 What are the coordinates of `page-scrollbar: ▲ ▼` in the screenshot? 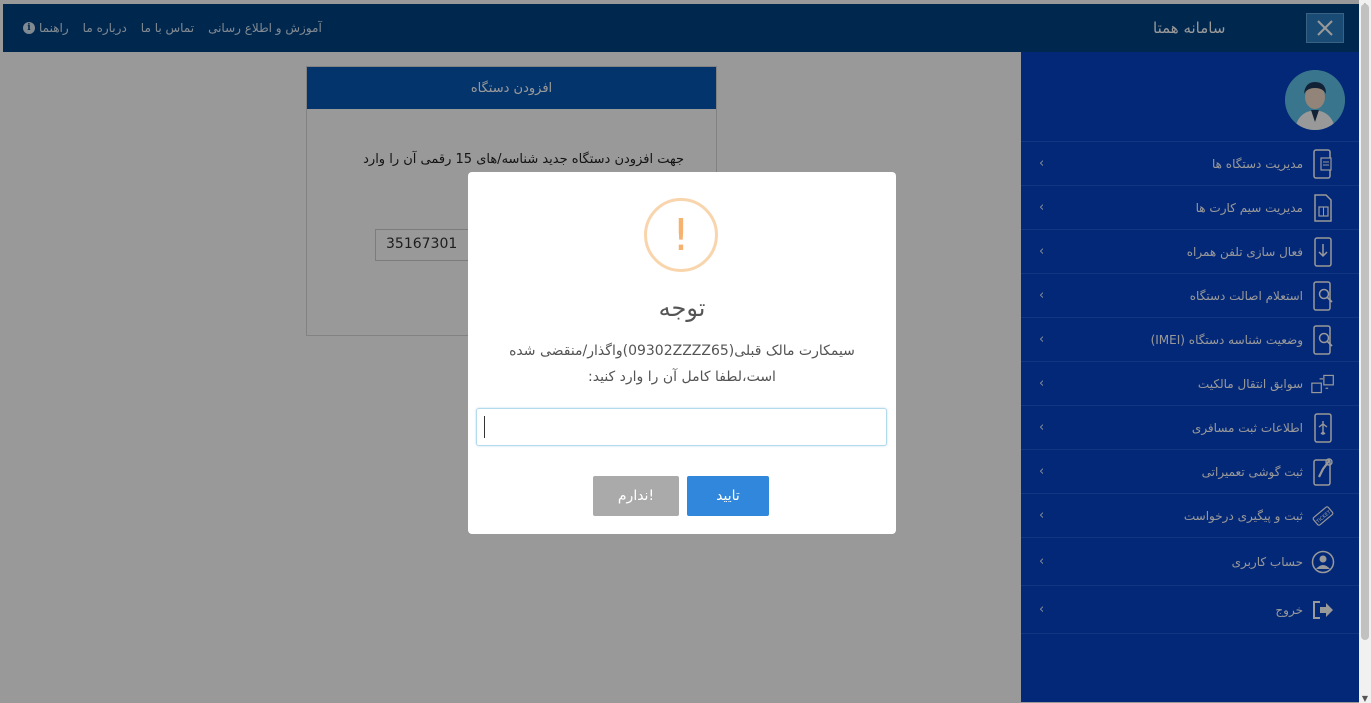 It's located at (1365, 351).